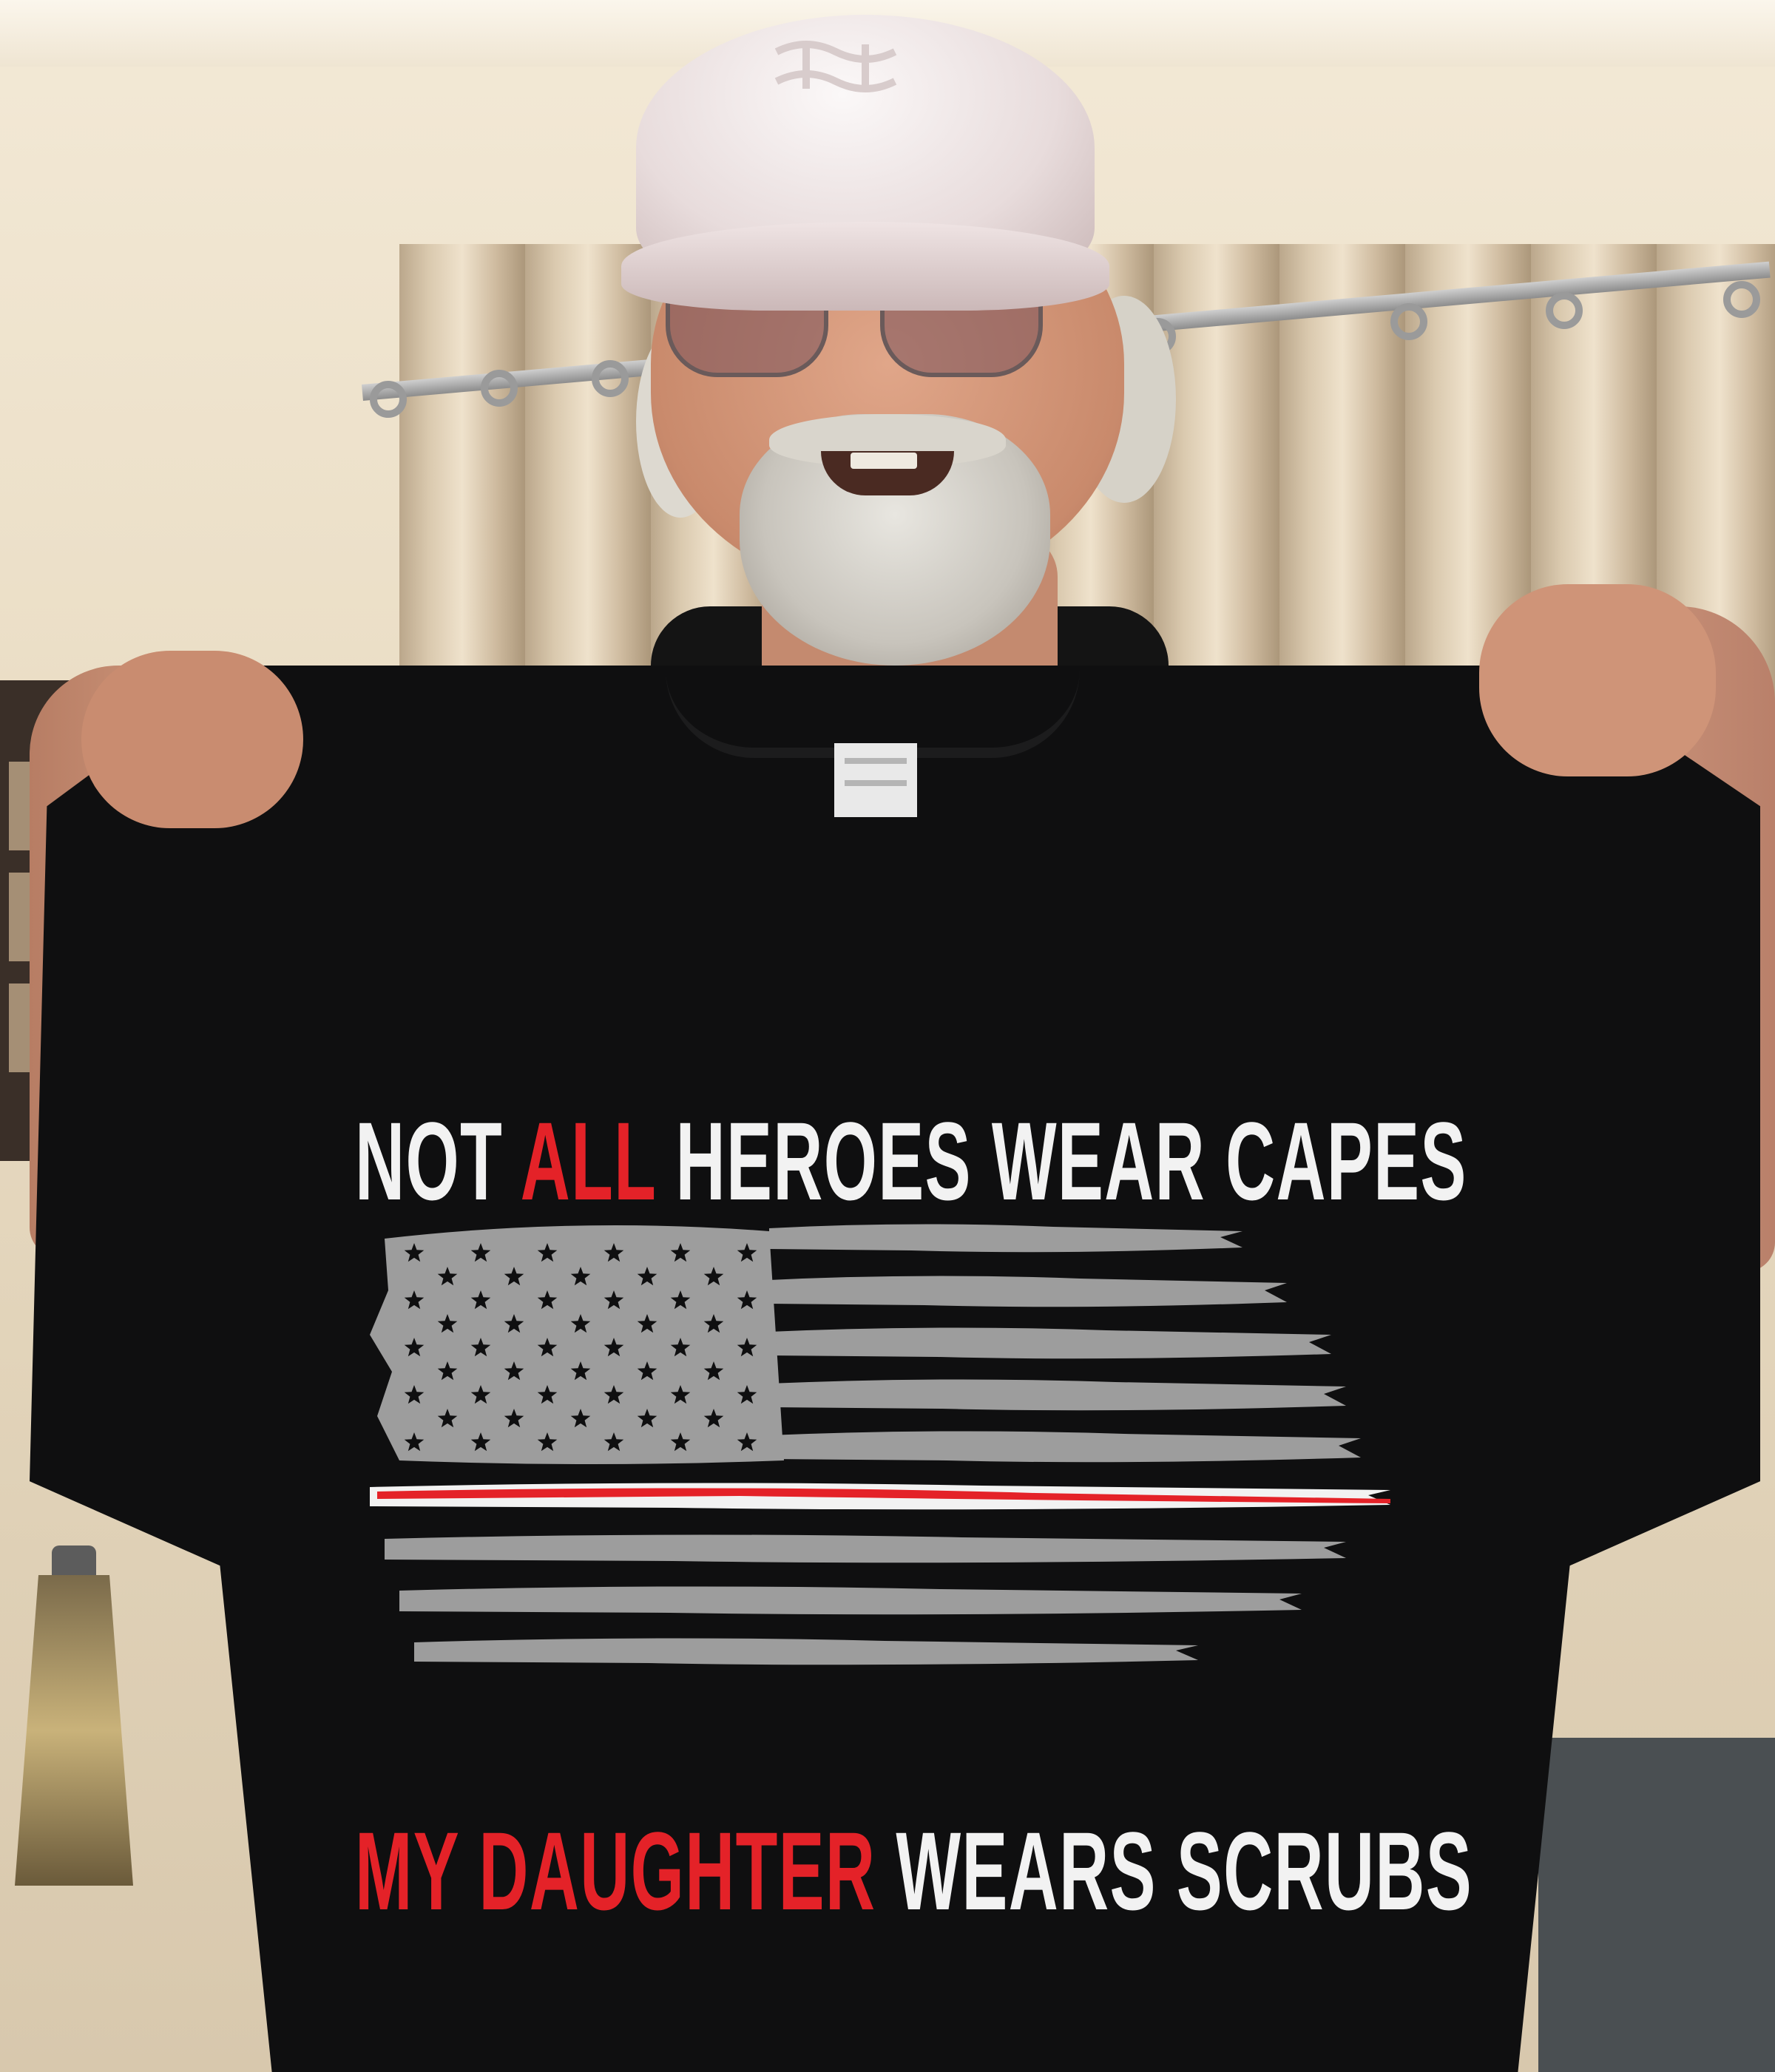 This screenshot has width=1775, height=2072. I want to click on print-word: NOT, so click(429, 1161).